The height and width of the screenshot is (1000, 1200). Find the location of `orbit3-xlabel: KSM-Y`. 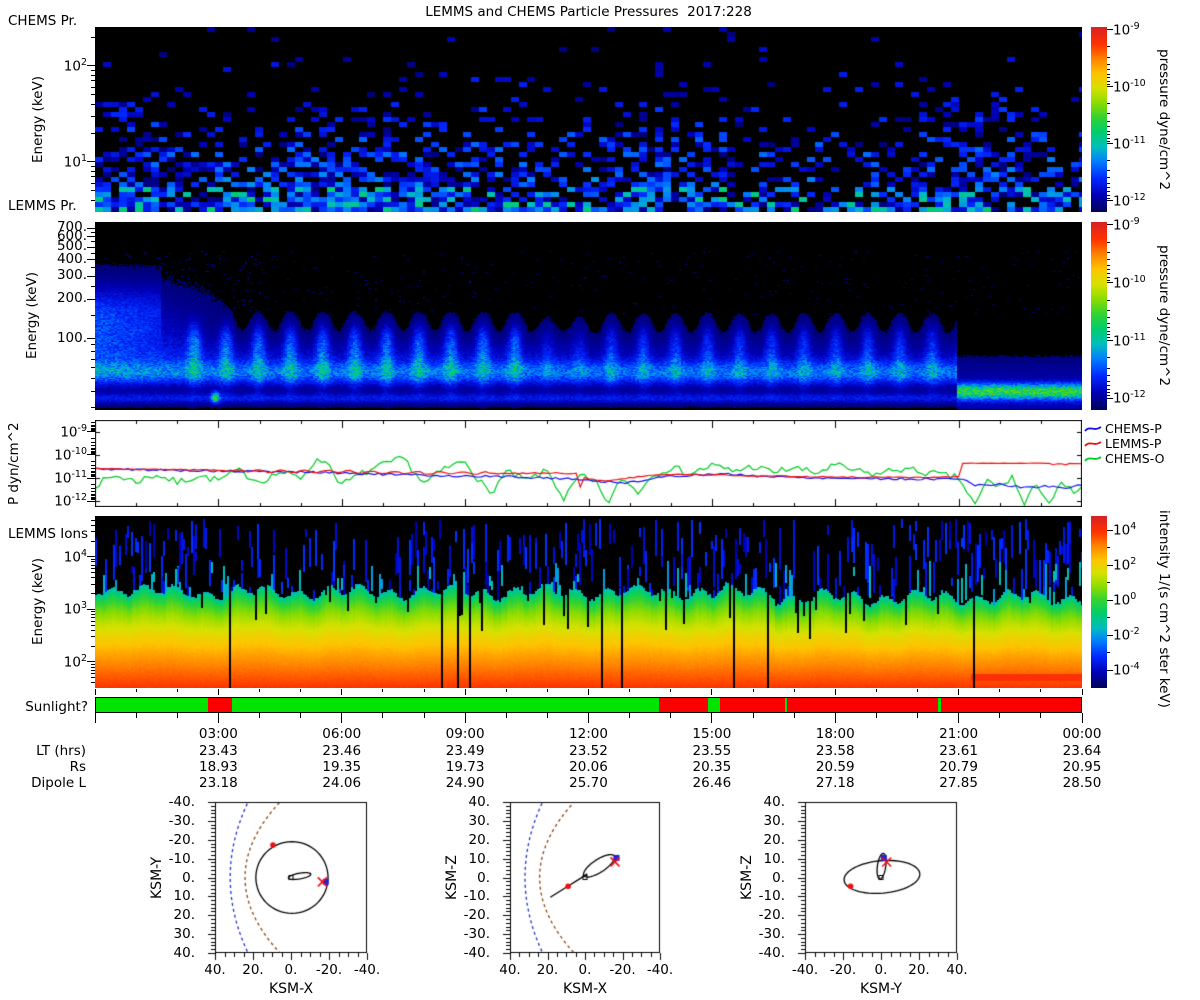

orbit3-xlabel: KSM-Y is located at coordinates (881, 989).